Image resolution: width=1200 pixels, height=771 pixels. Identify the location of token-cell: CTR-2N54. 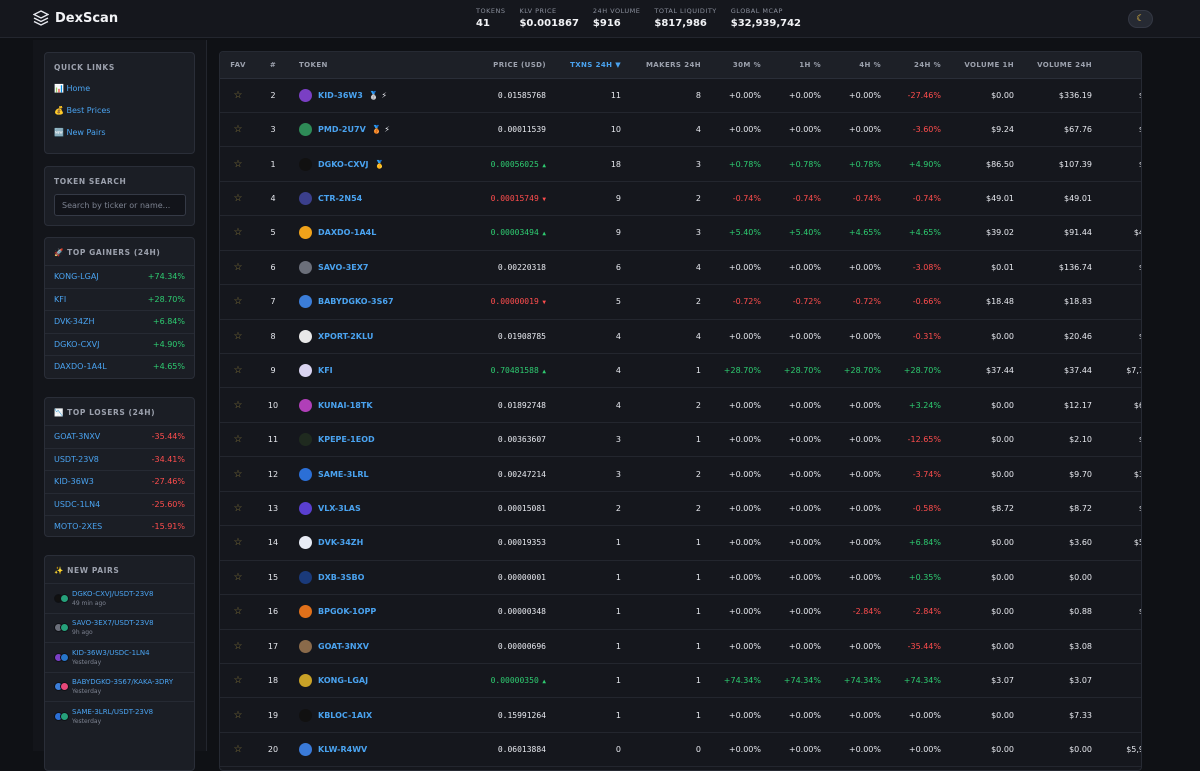
(370, 199).